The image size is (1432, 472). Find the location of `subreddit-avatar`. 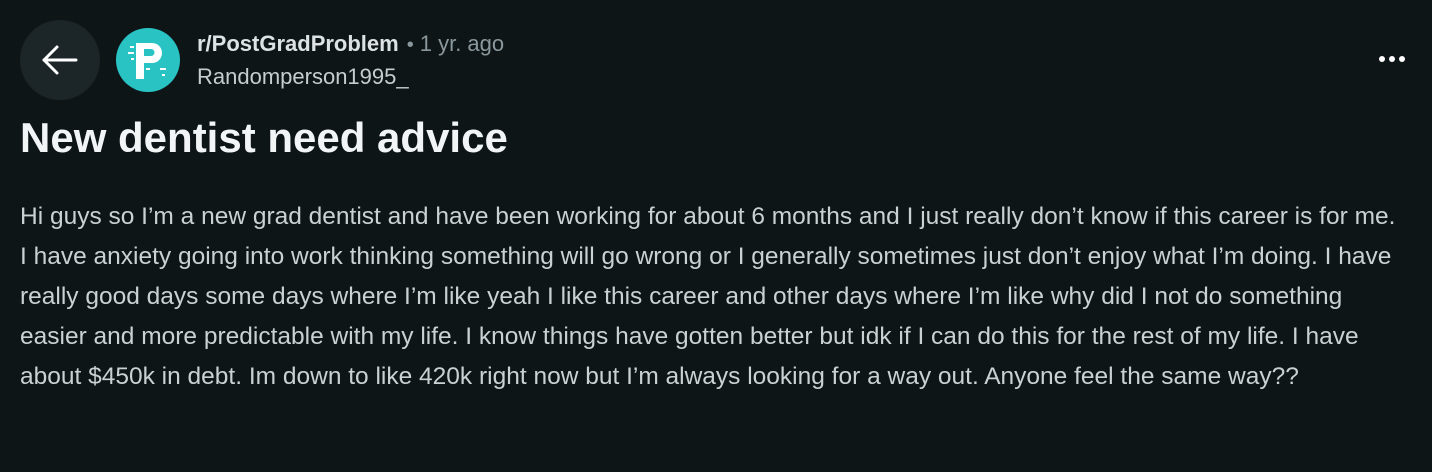

subreddit-avatar is located at coordinates (148, 60).